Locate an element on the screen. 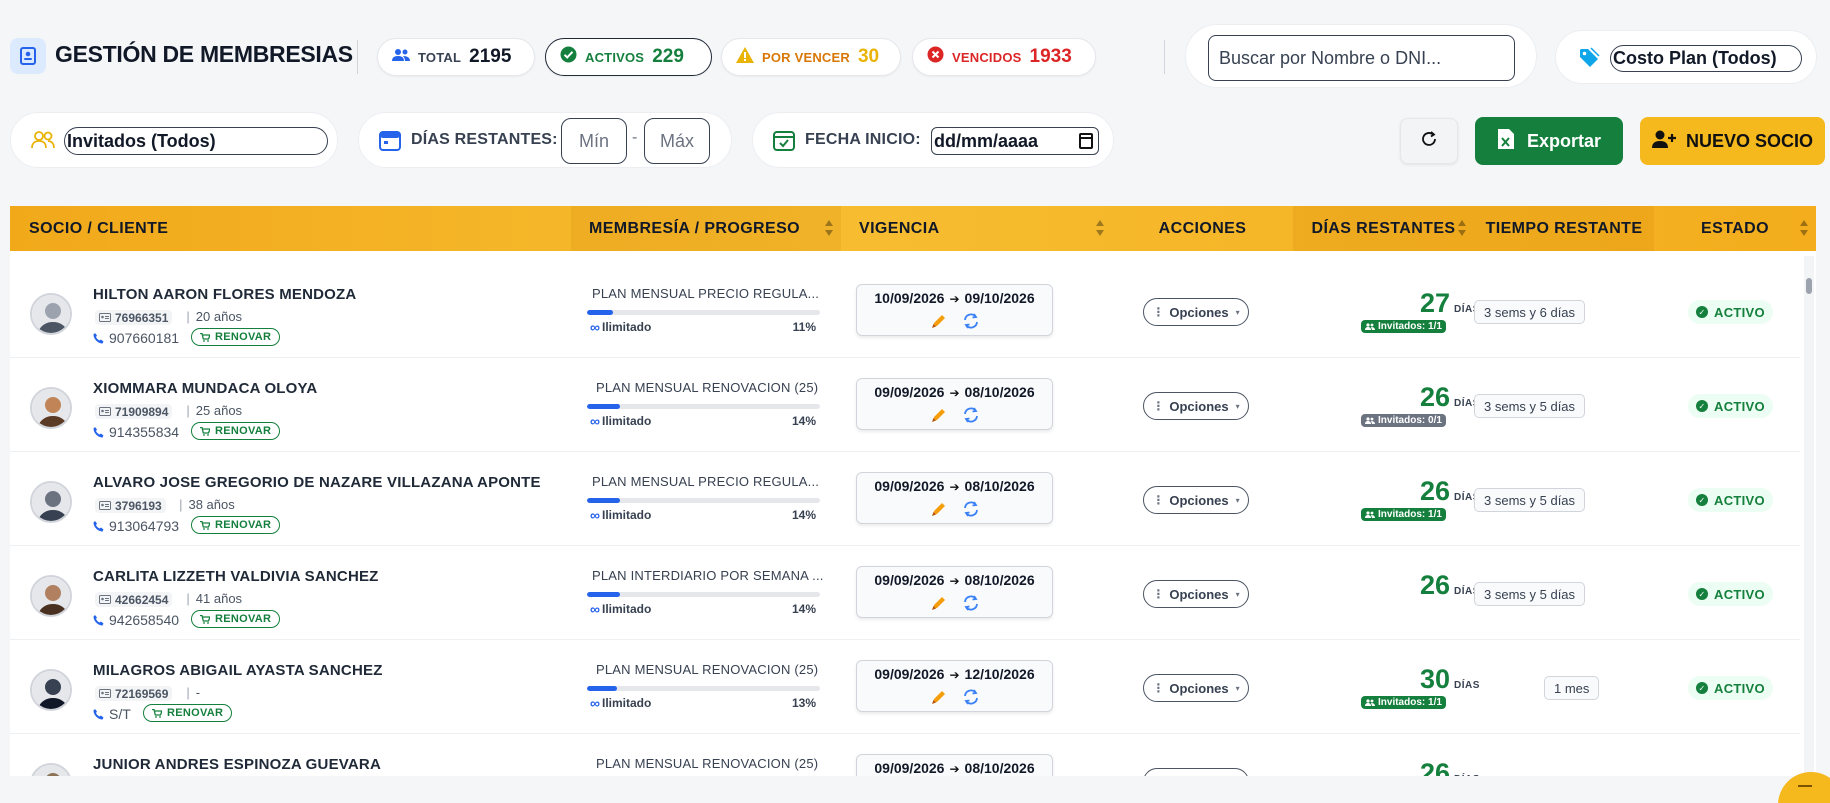  stat-vencidos-value: 1933 is located at coordinates (1050, 56).